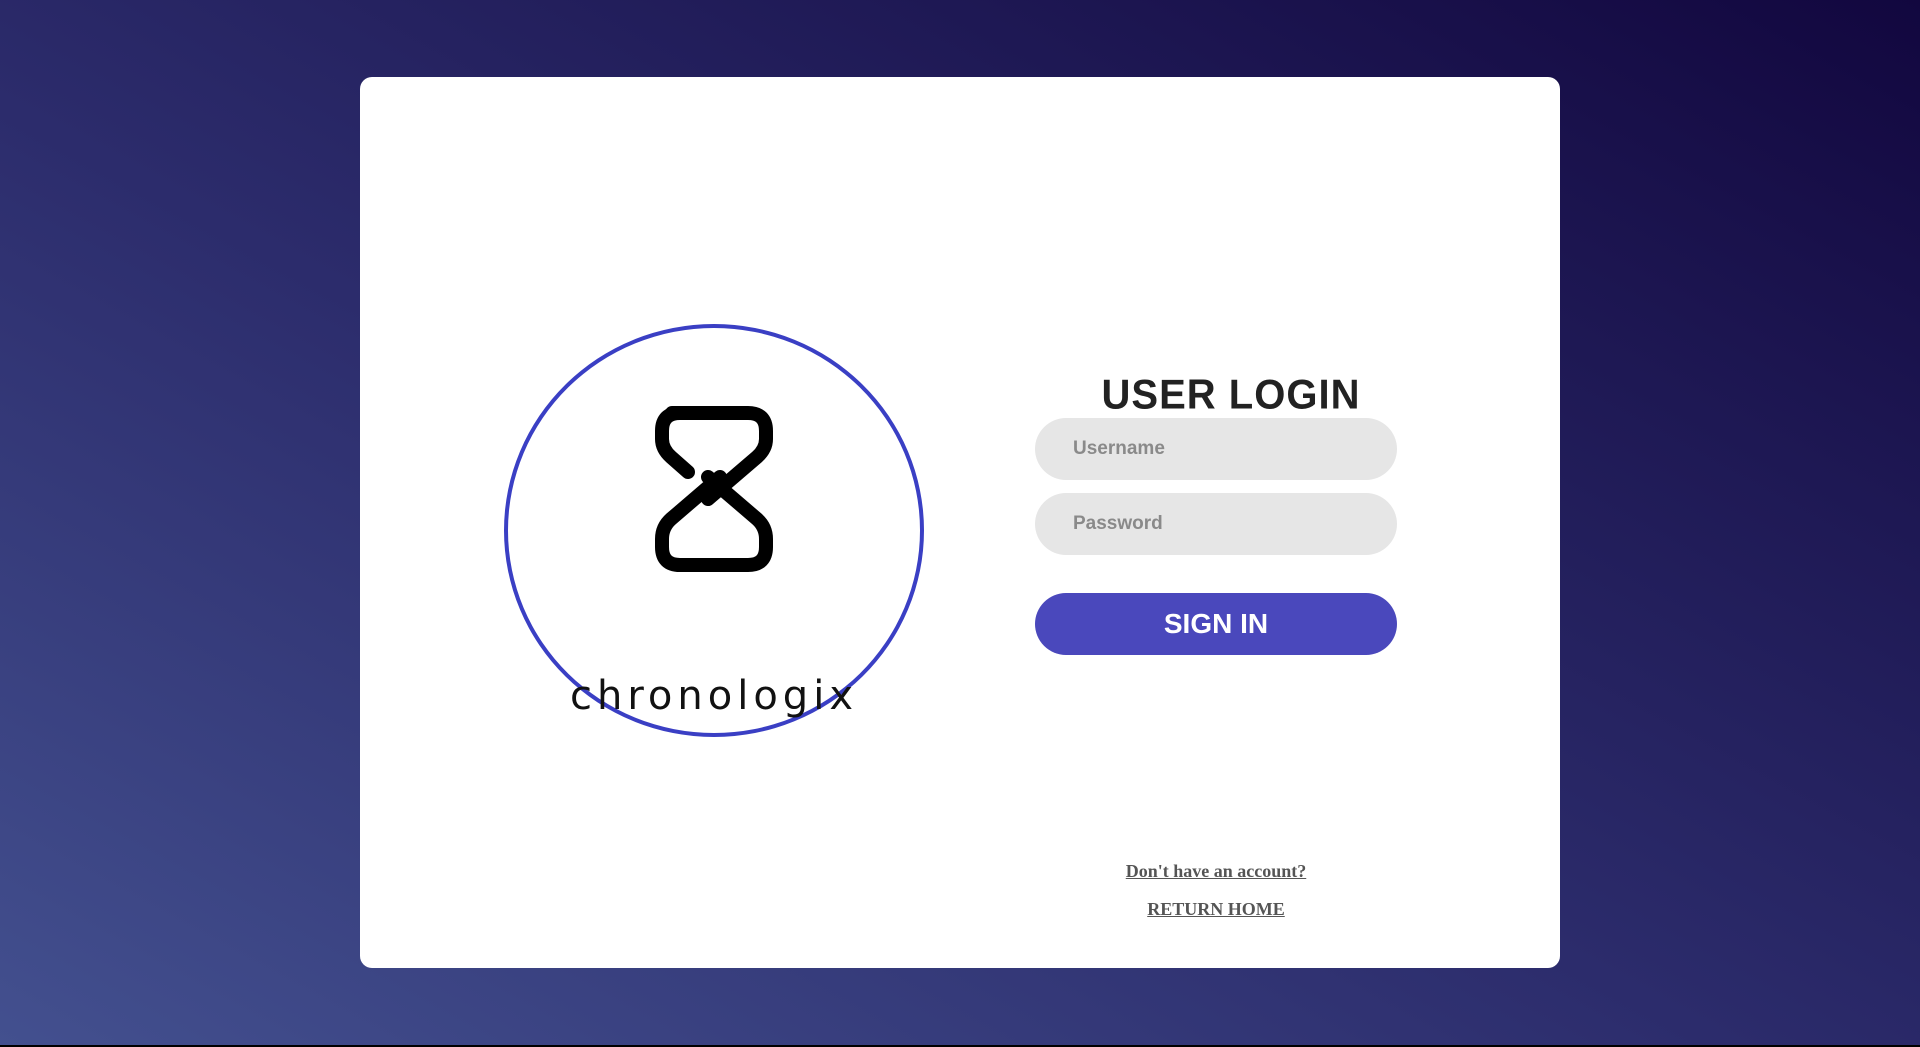  I want to click on username-input, so click(1216, 449).